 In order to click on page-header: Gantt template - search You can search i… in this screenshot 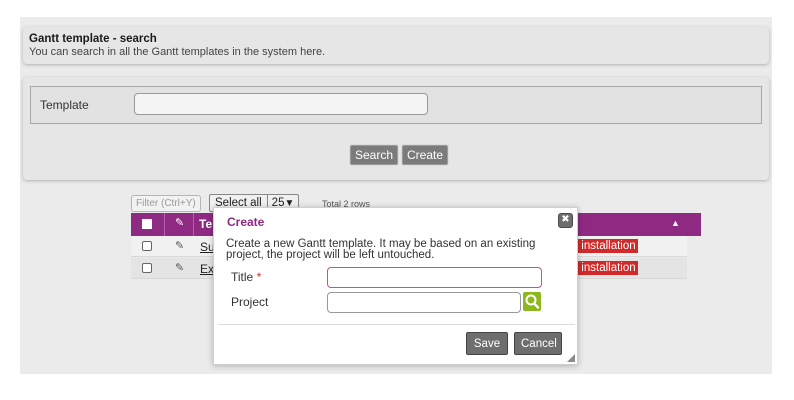, I will do `click(396, 45)`.